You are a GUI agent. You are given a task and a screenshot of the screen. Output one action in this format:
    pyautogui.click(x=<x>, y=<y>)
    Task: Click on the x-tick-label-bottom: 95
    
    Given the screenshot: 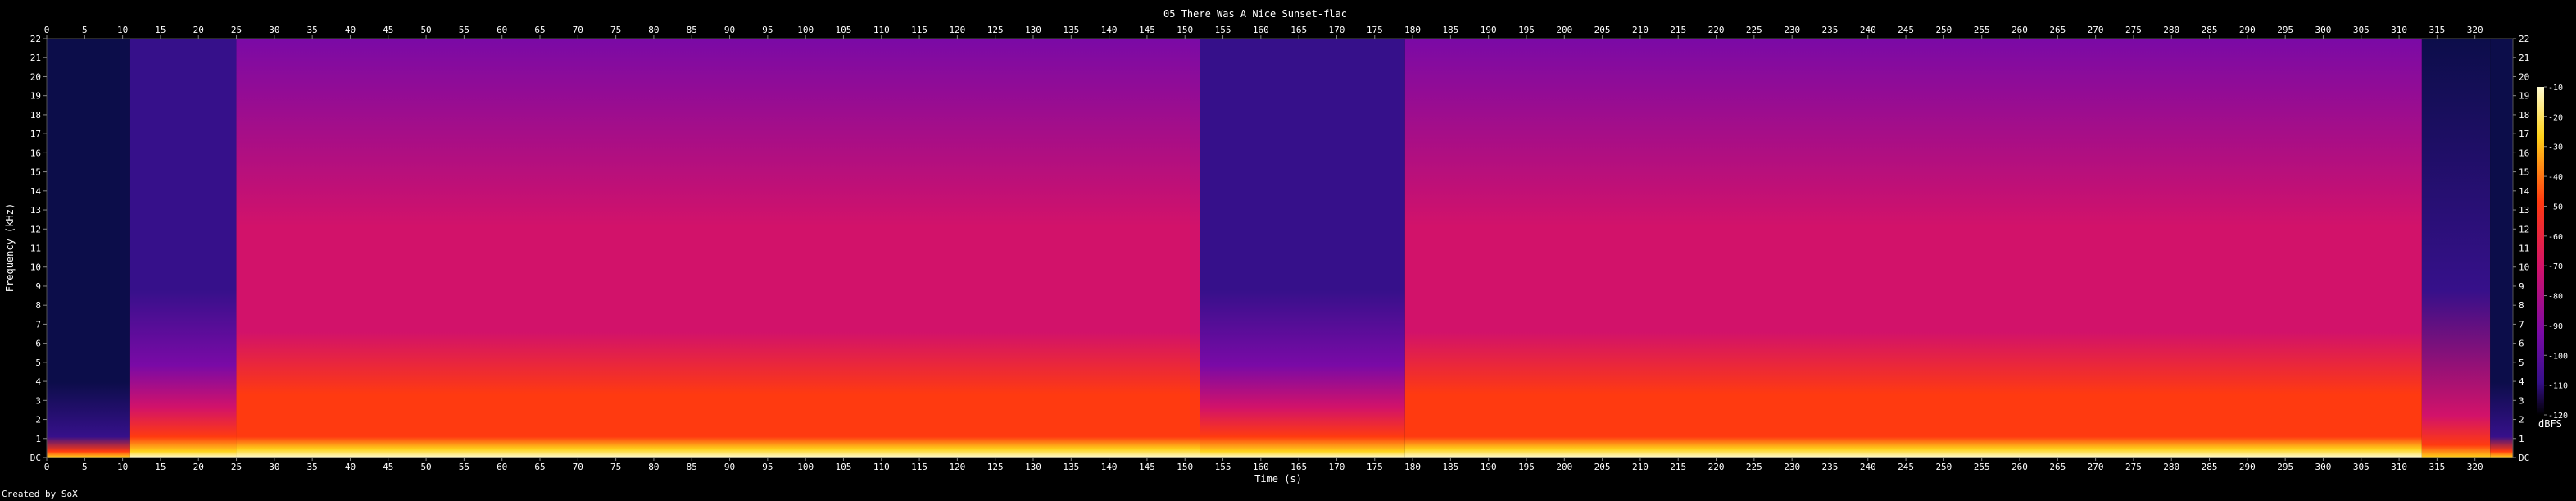 What is the action you would take?
    pyautogui.click(x=767, y=467)
    